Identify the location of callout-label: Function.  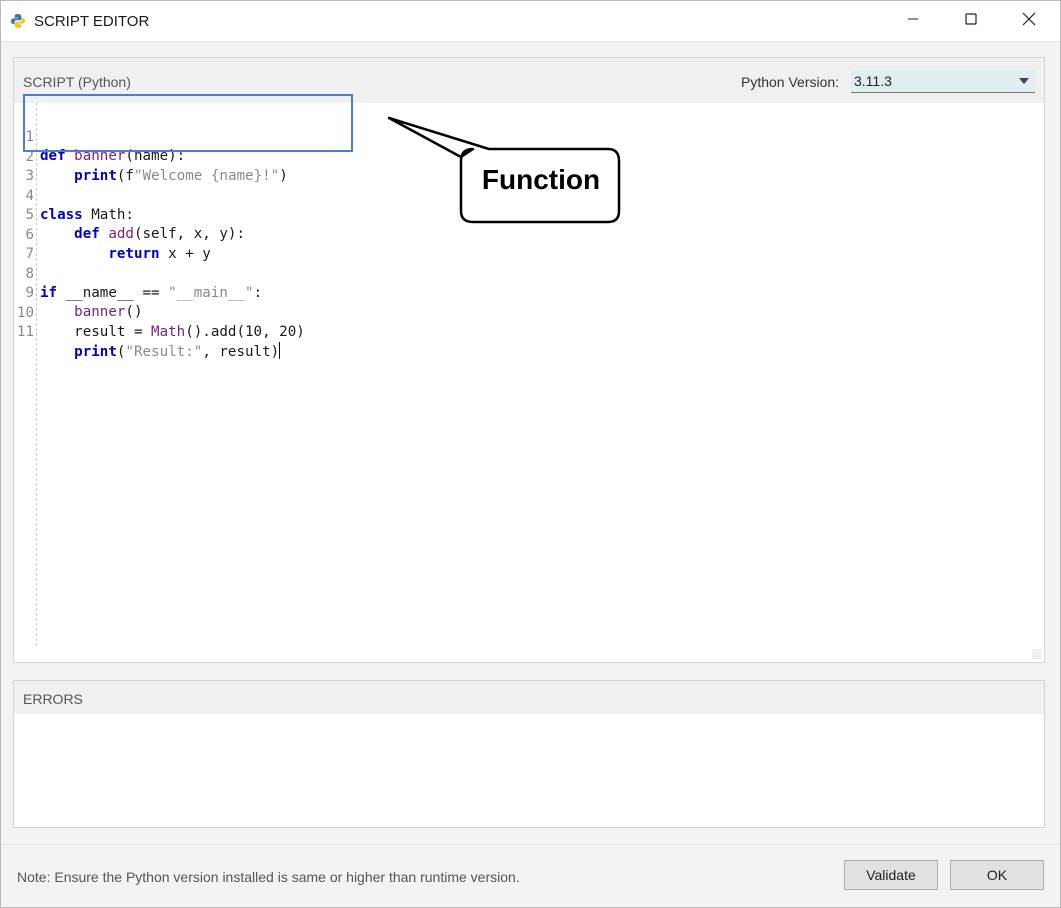
(541, 179).